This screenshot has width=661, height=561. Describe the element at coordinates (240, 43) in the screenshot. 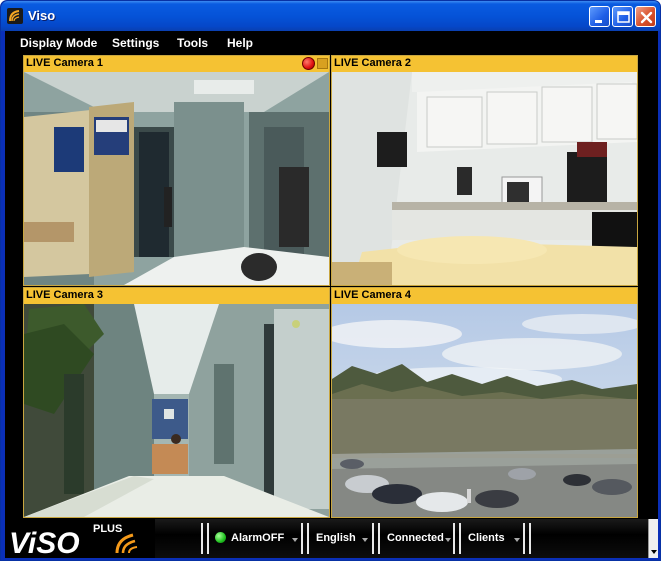

I see `menu-help: Help` at that location.